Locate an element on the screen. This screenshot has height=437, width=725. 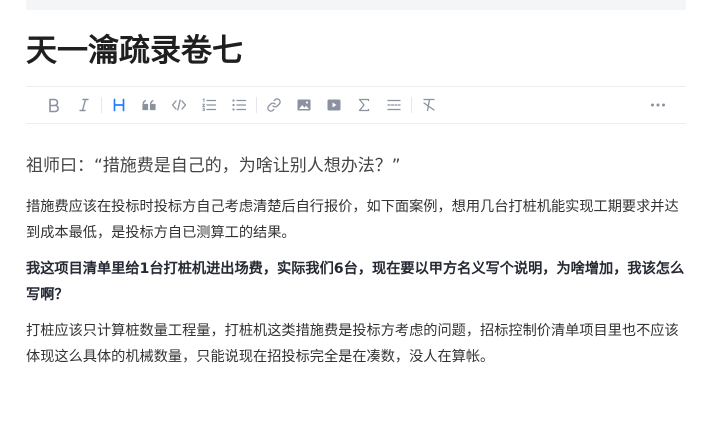
link-icon is located at coordinates (274, 105).